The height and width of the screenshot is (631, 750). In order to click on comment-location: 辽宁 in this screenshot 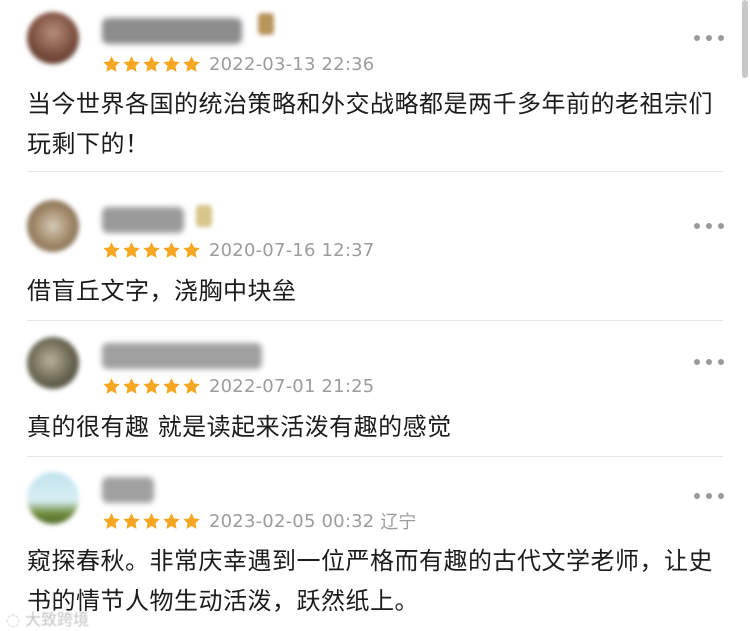, I will do `click(398, 522)`.